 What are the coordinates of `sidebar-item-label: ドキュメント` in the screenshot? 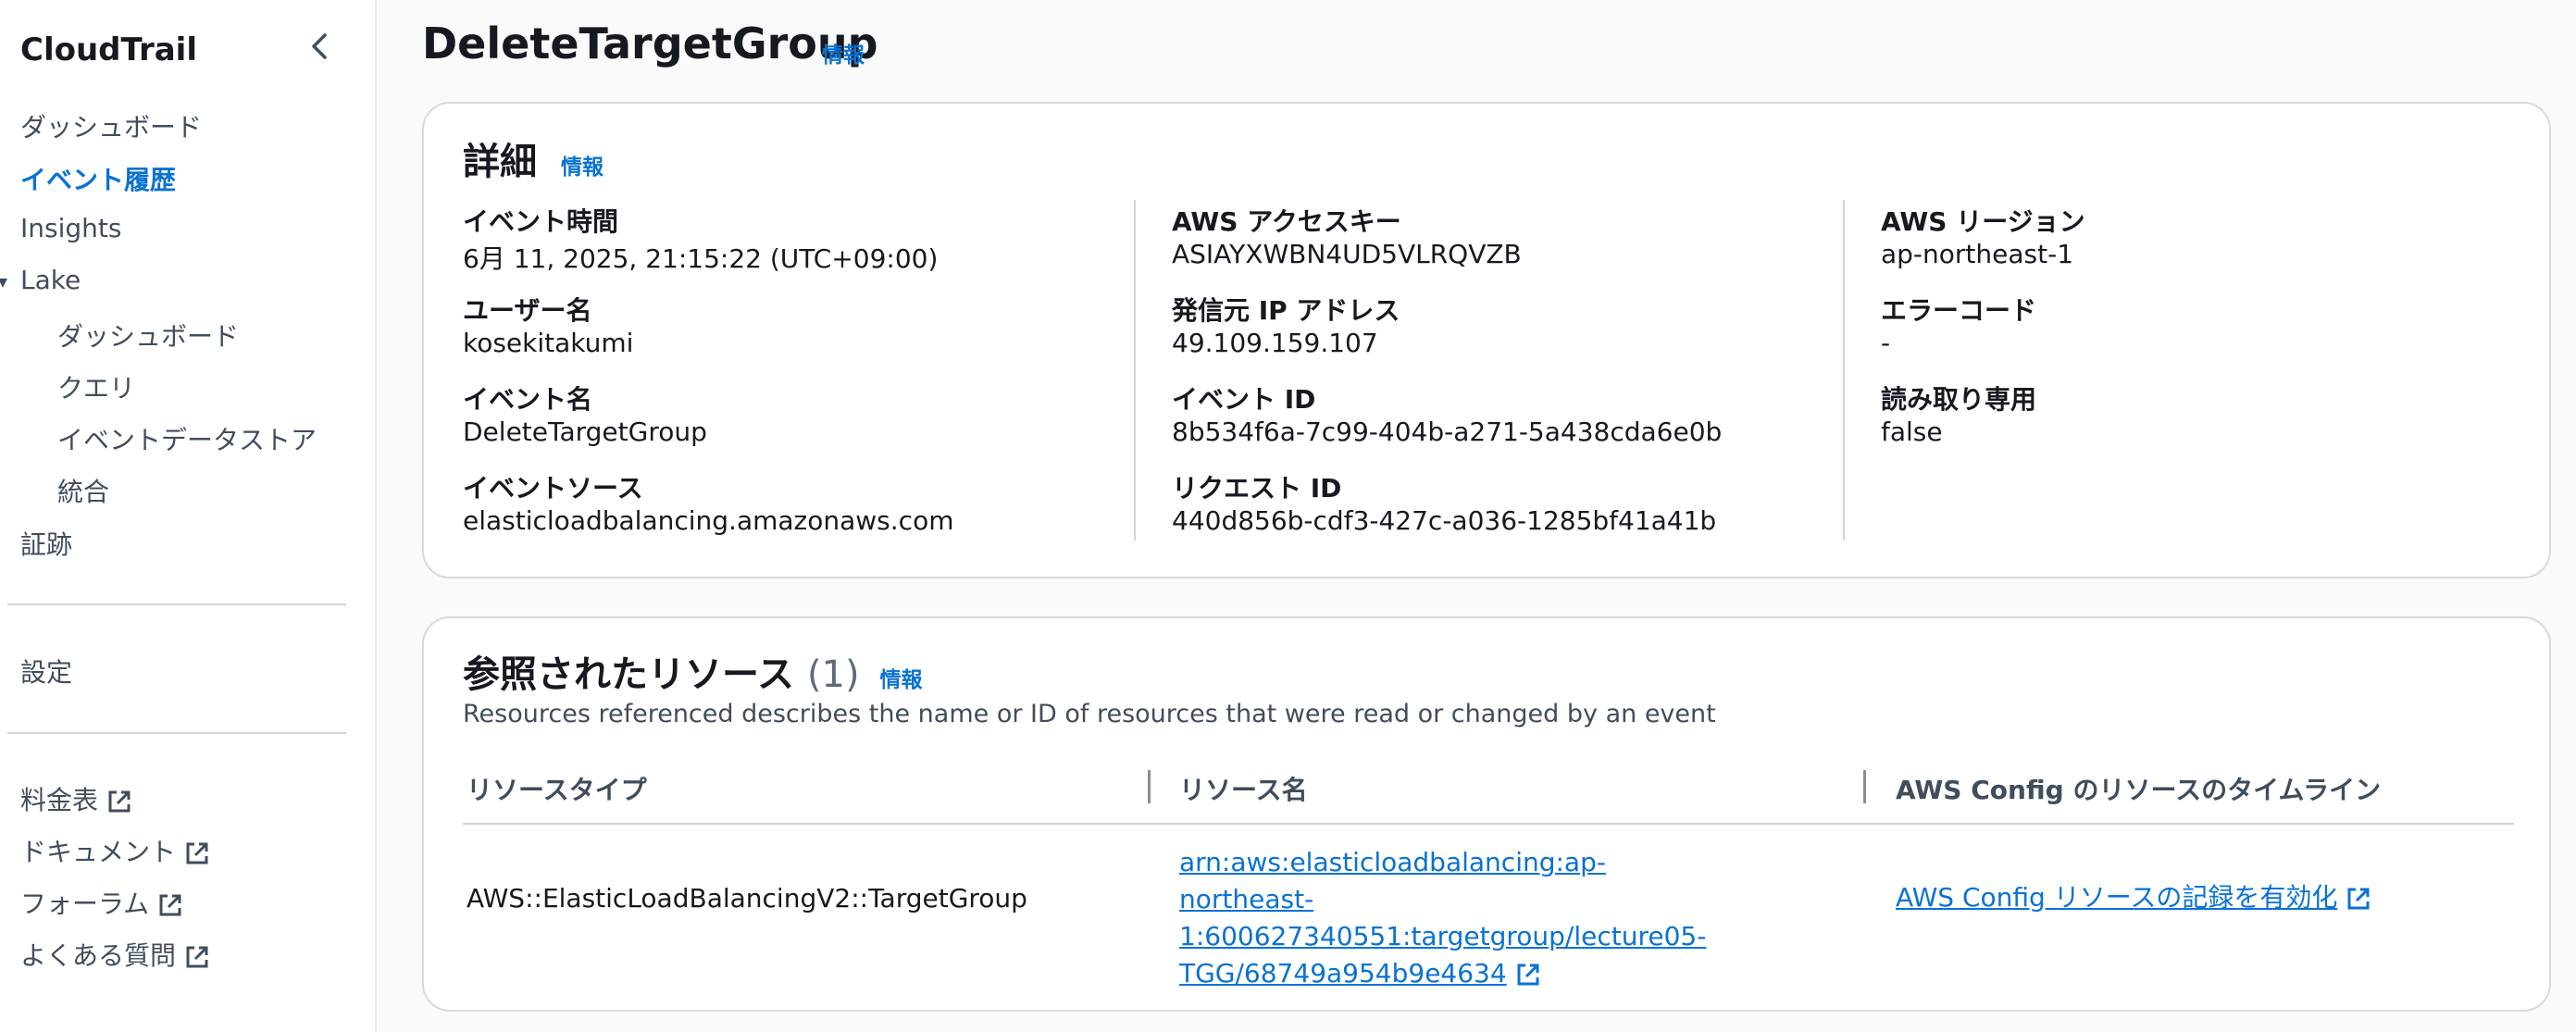 It's located at (98, 852).